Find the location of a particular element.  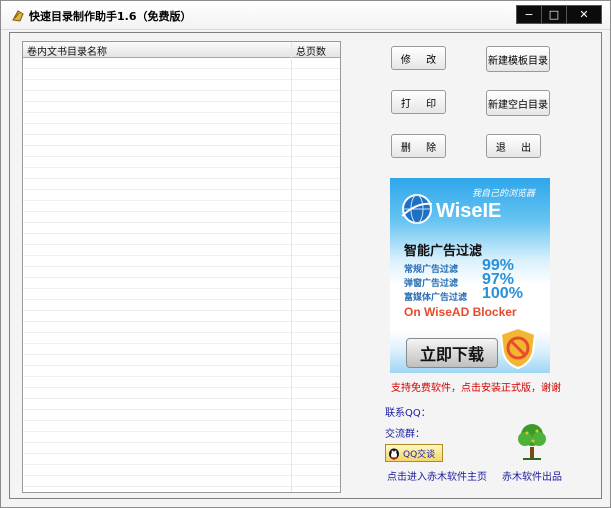

homepage-link: 点击进入赤木软件主页 is located at coordinates (437, 475).